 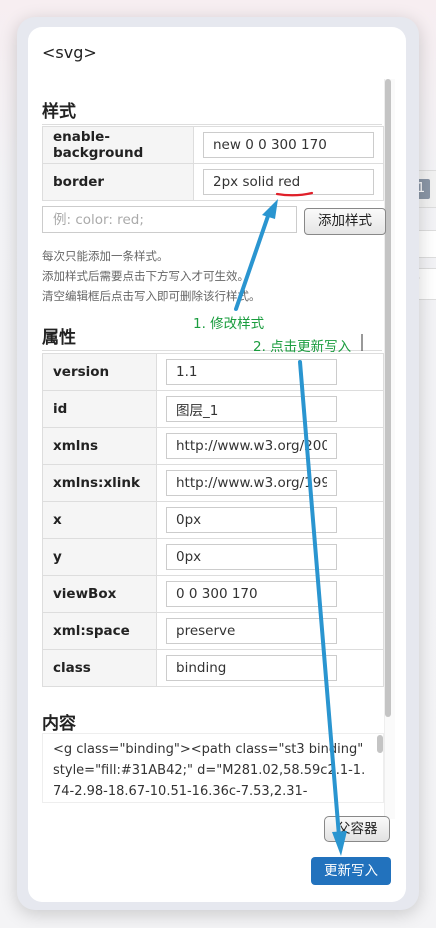 What do you see at coordinates (351, 871) in the screenshot?
I see `update-write-button: 更新写入` at bounding box center [351, 871].